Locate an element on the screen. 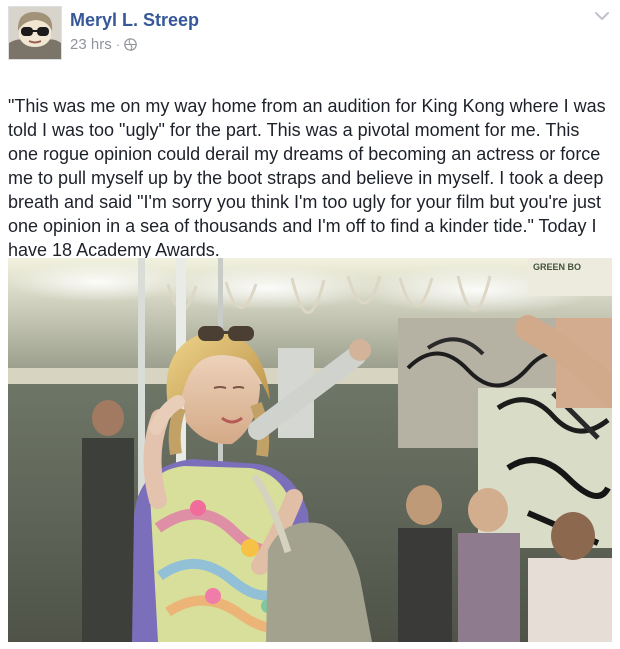  avatar is located at coordinates (35, 33).